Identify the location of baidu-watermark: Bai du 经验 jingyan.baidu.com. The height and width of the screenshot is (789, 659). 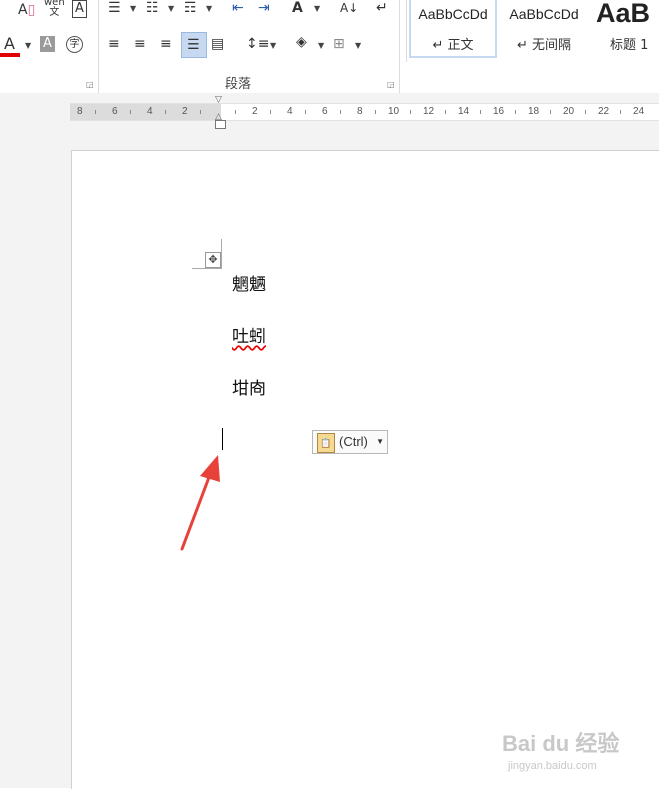
(561, 749).